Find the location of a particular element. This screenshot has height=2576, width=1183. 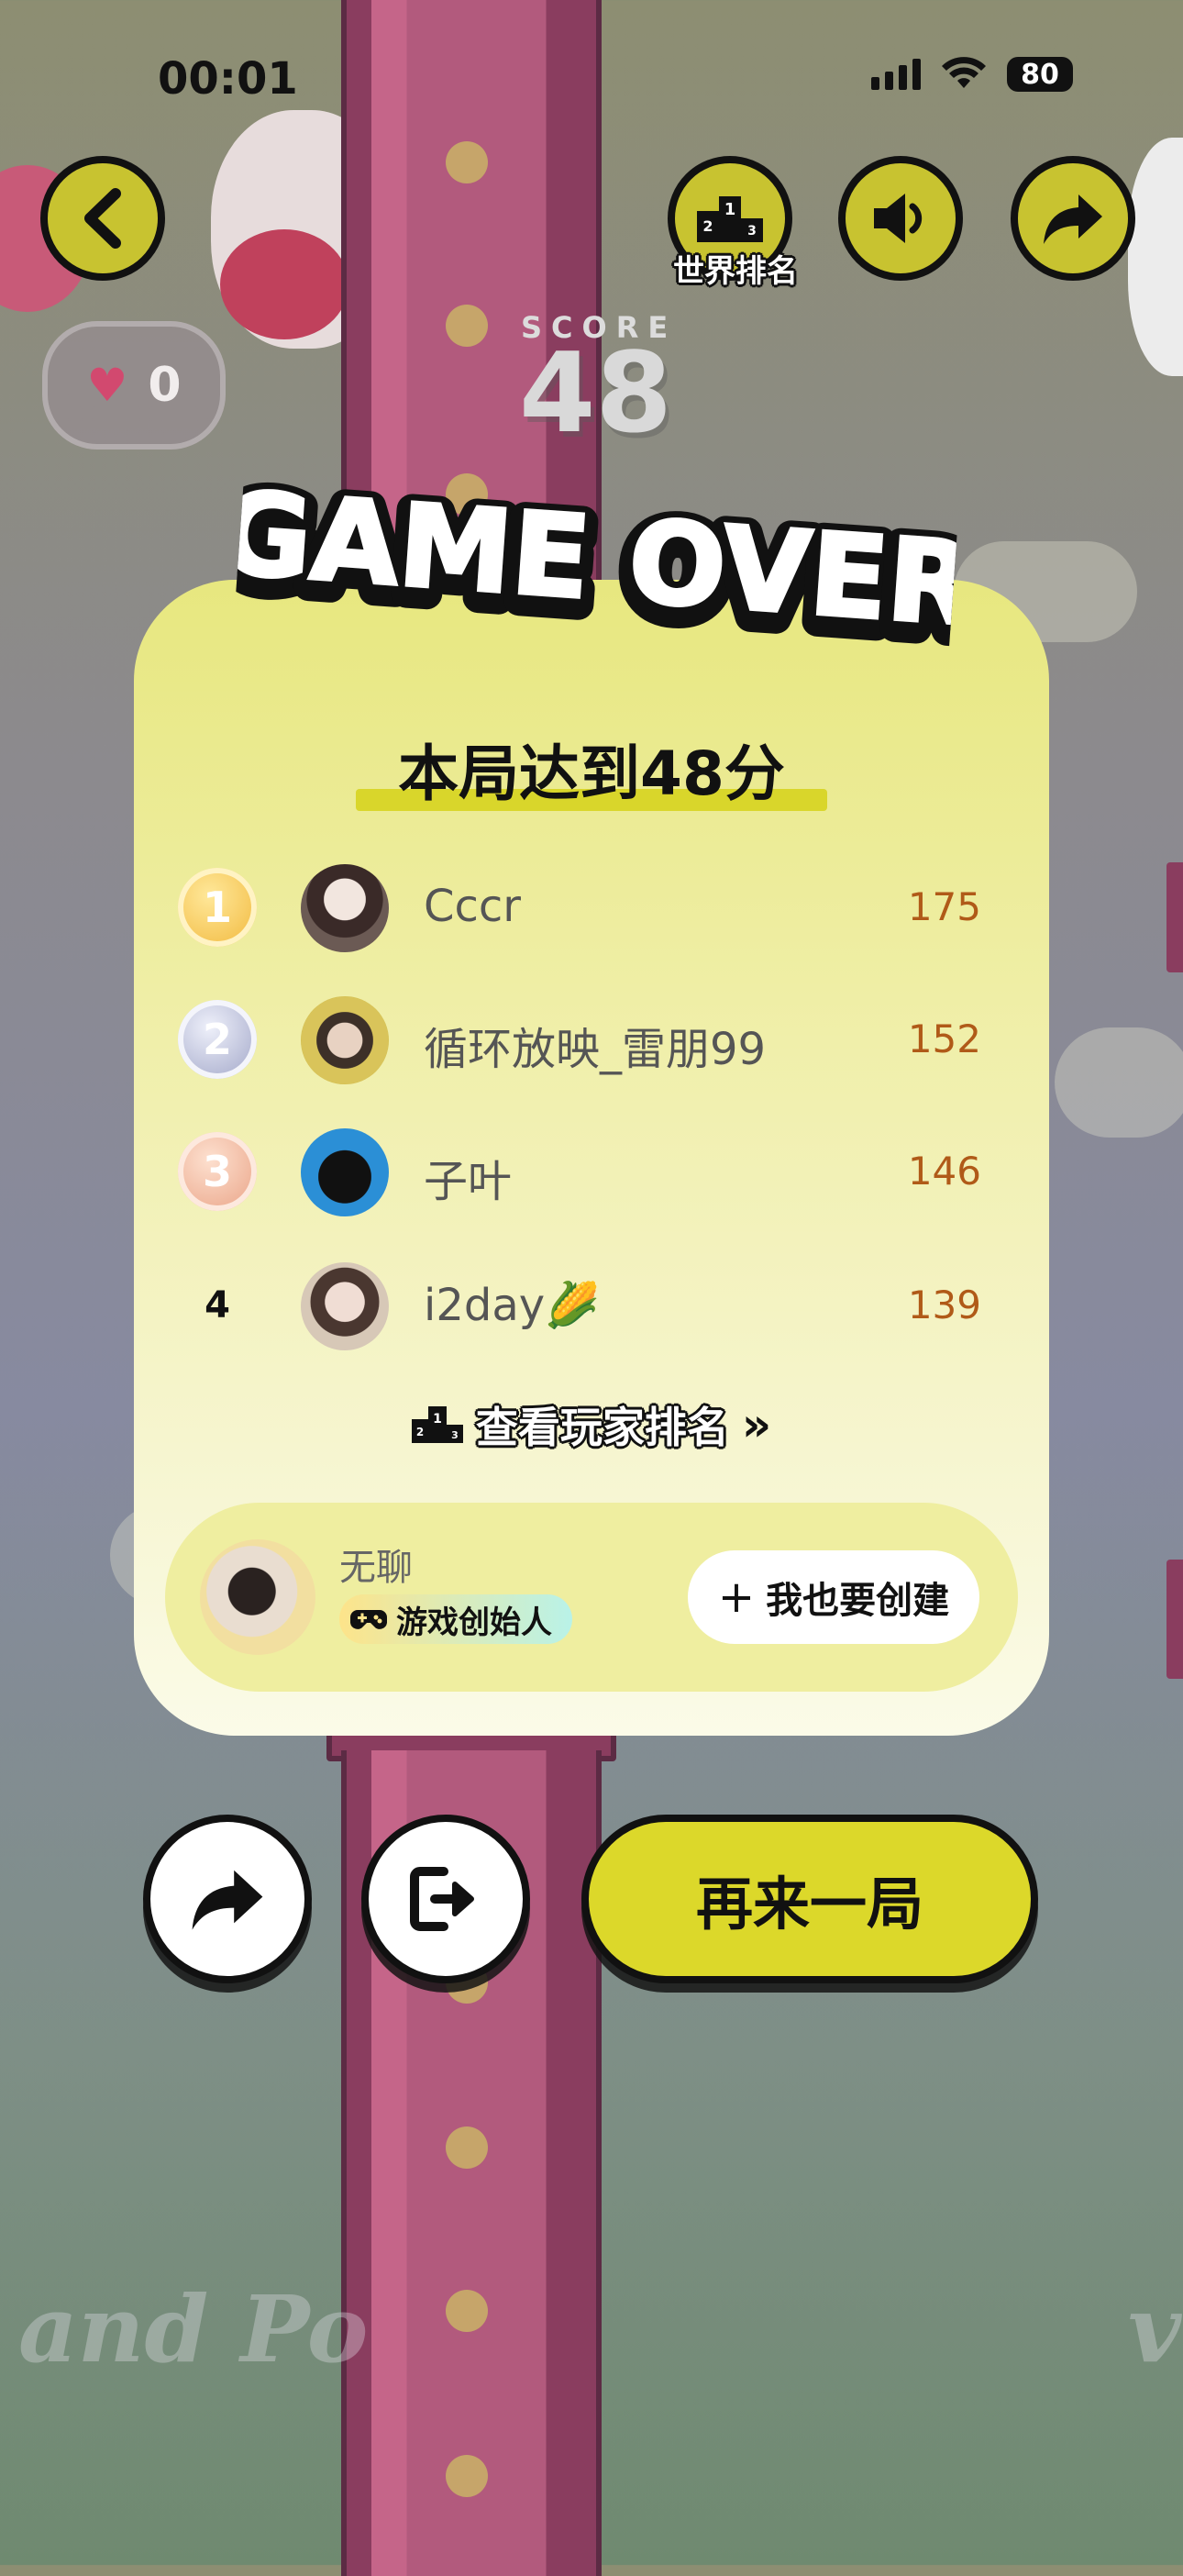

rank-number: 4 is located at coordinates (217, 1305).